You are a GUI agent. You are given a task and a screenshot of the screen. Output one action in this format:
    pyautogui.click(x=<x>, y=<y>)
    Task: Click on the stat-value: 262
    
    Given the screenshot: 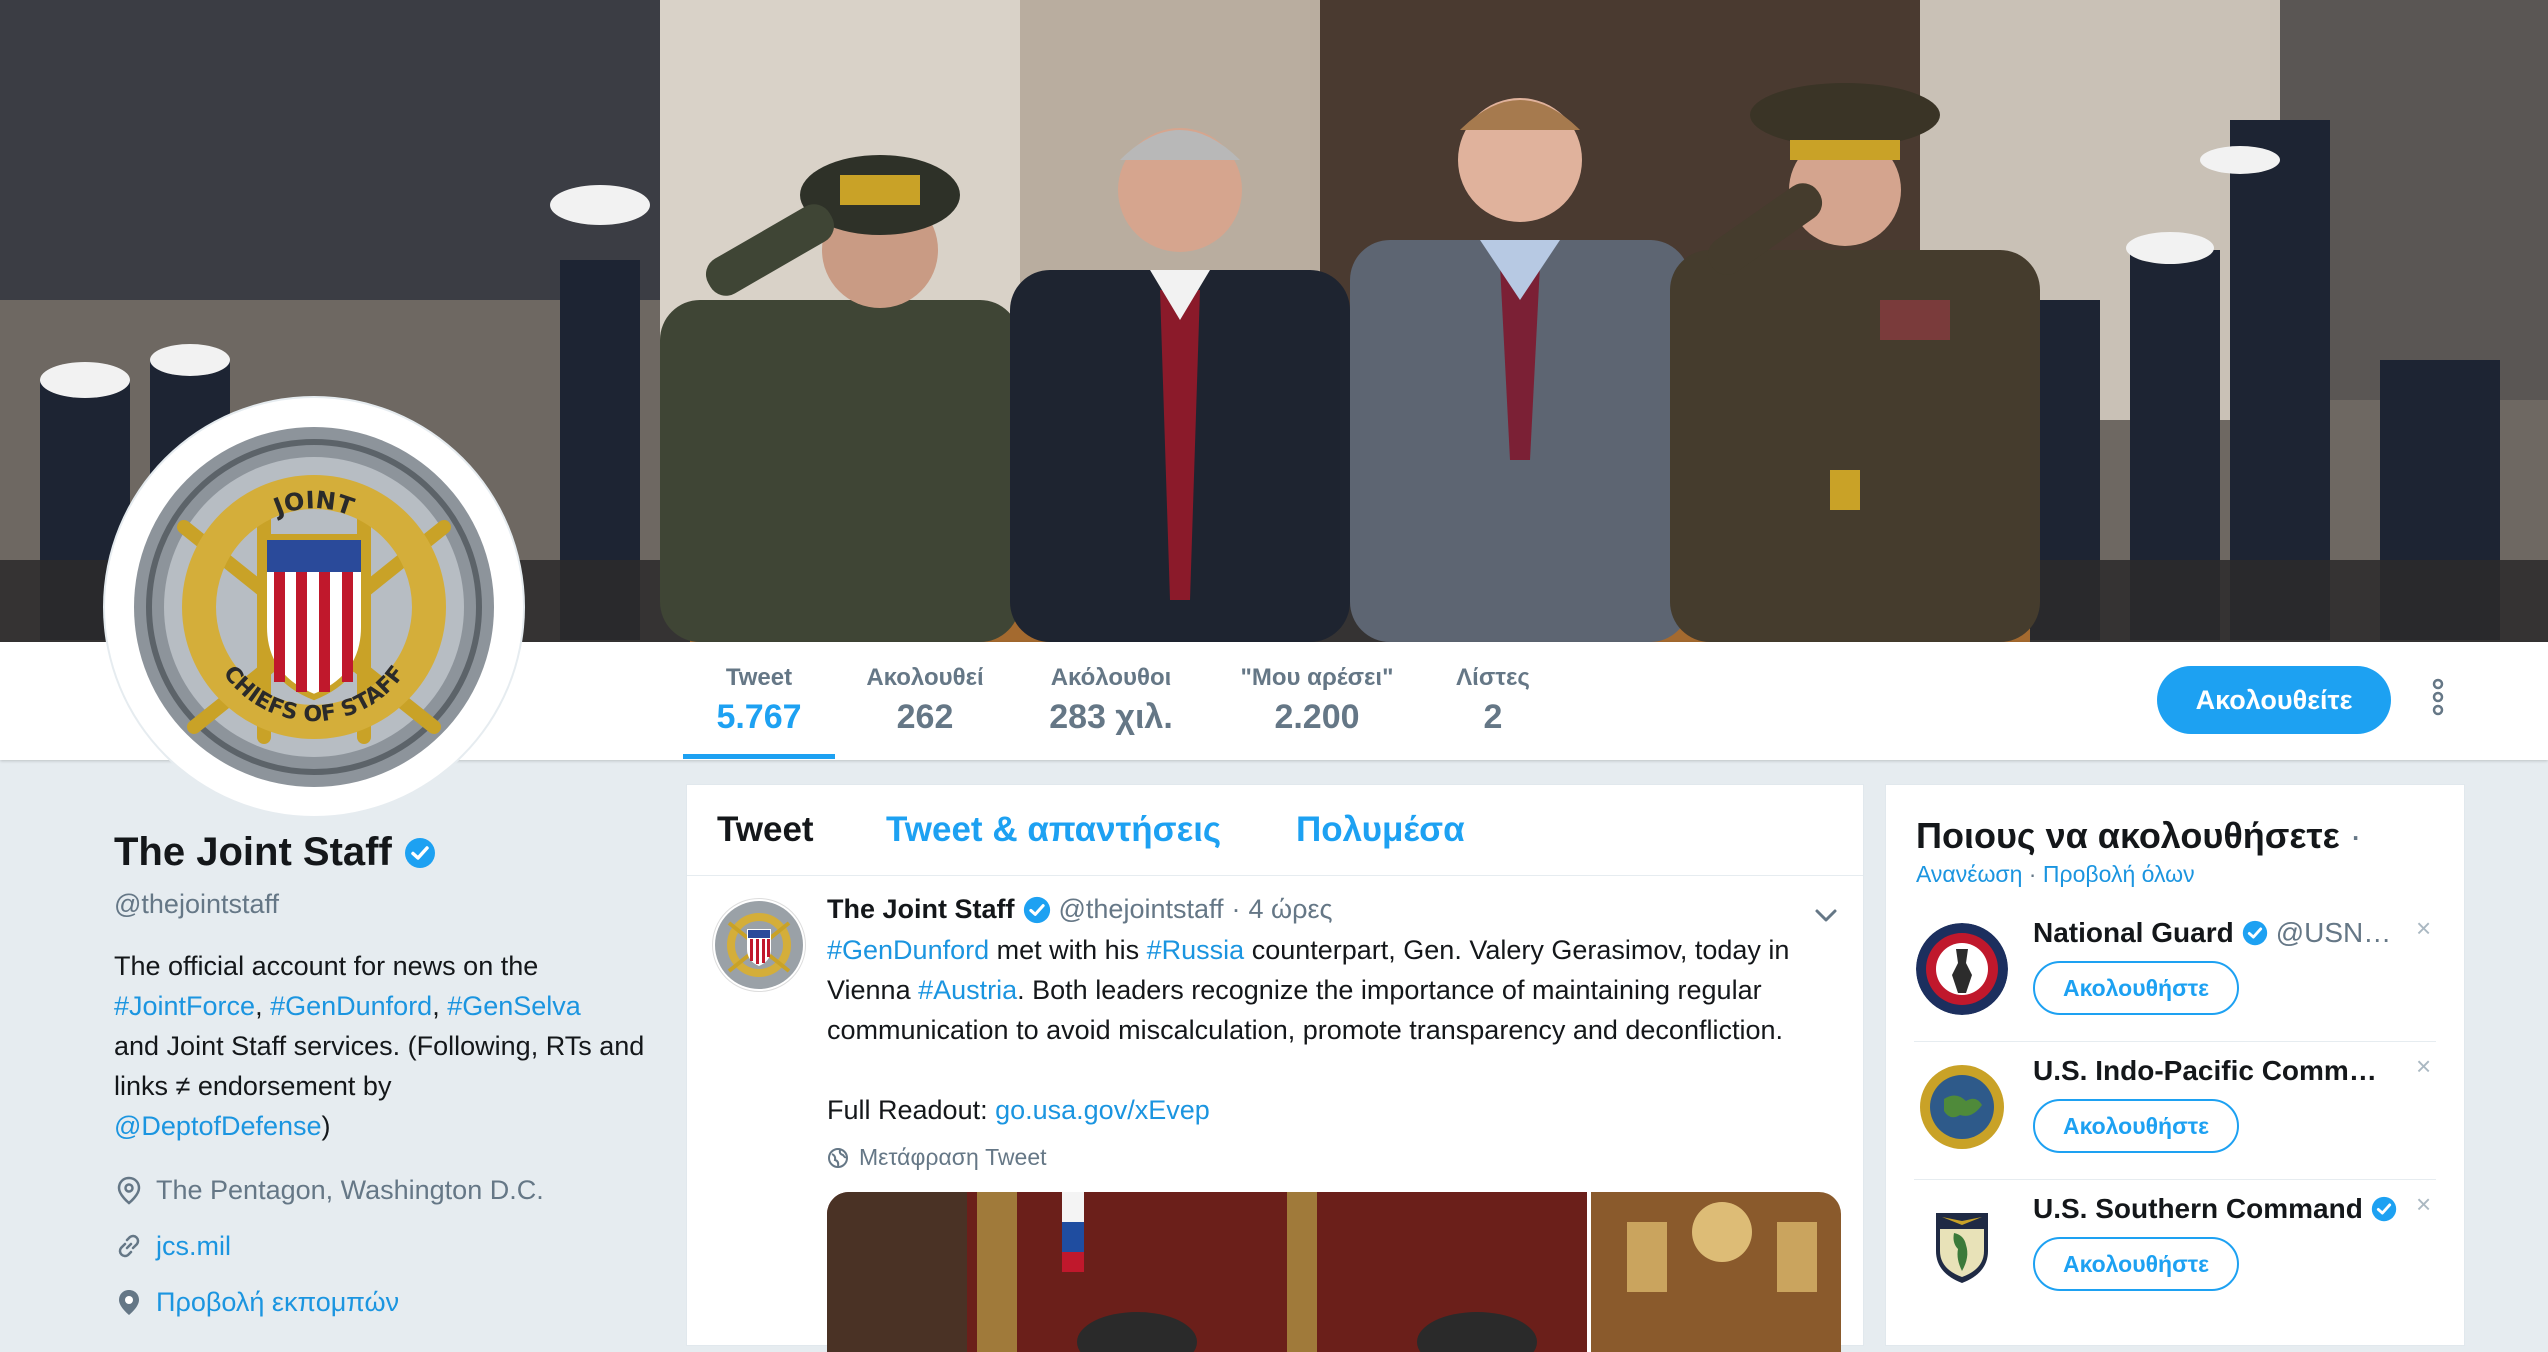 What is the action you would take?
    pyautogui.click(x=925, y=717)
    